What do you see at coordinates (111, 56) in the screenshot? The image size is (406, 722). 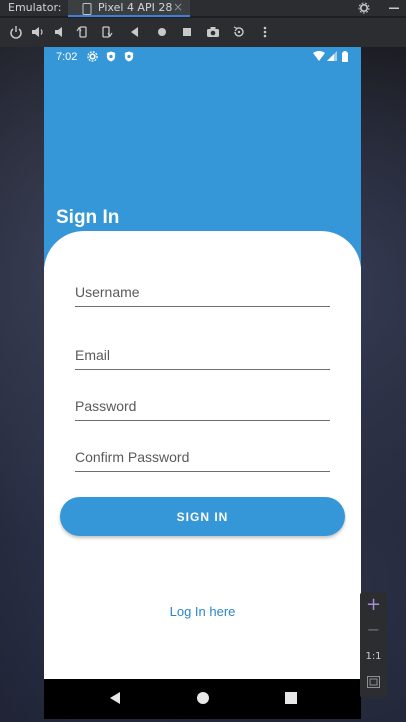 I see `shield-status-icon` at bounding box center [111, 56].